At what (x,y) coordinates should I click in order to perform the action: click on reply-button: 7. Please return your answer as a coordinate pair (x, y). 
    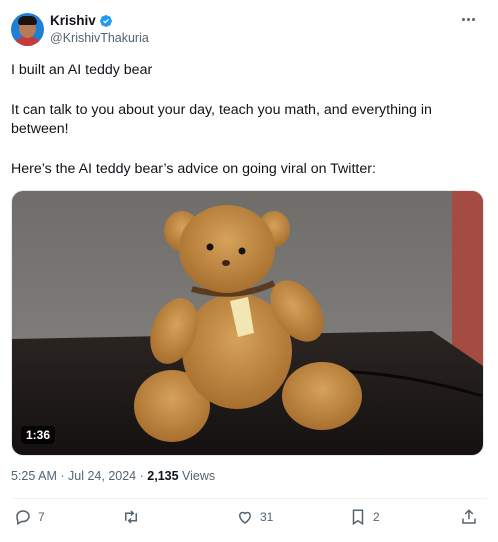
    Looking at the image, I should click on (29, 517).